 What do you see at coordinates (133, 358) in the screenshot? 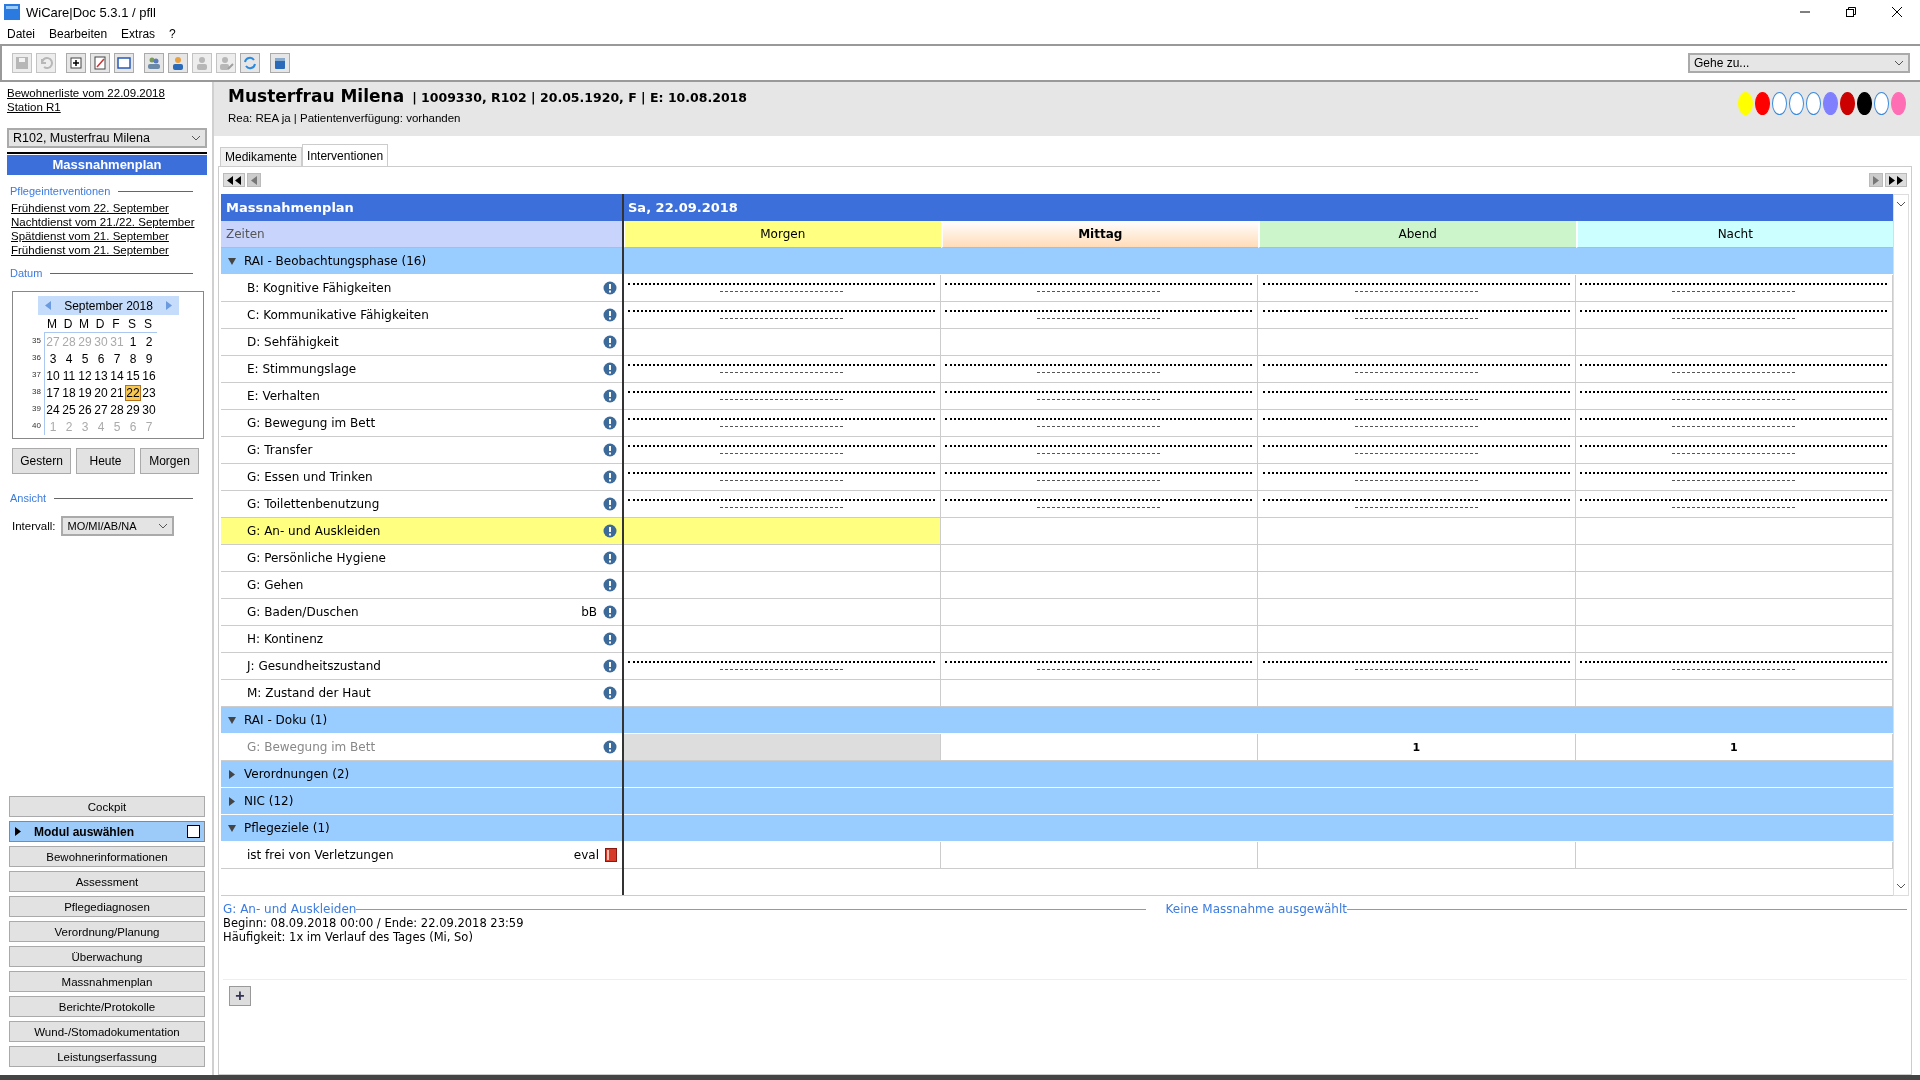
I see `calendar-day: 8` at bounding box center [133, 358].